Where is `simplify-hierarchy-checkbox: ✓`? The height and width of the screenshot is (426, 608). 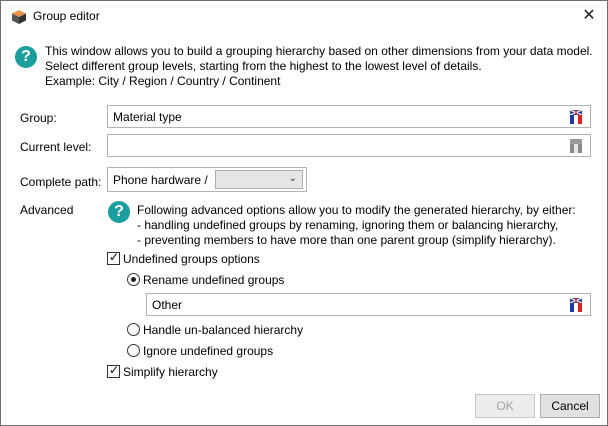 simplify-hierarchy-checkbox: ✓ is located at coordinates (113, 370).